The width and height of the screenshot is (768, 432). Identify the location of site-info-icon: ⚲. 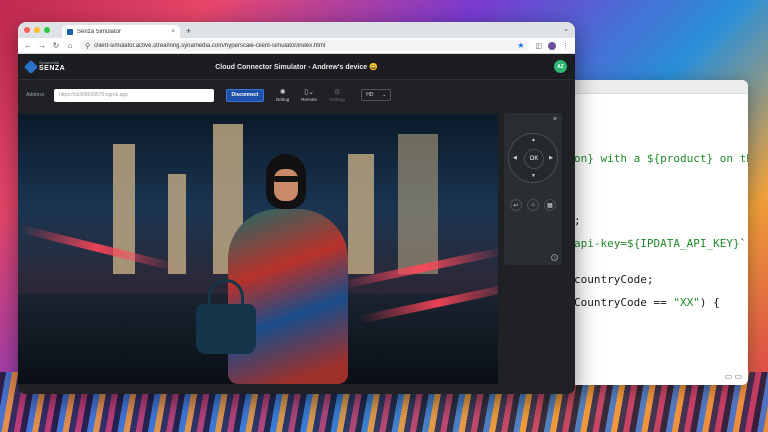
(87, 46).